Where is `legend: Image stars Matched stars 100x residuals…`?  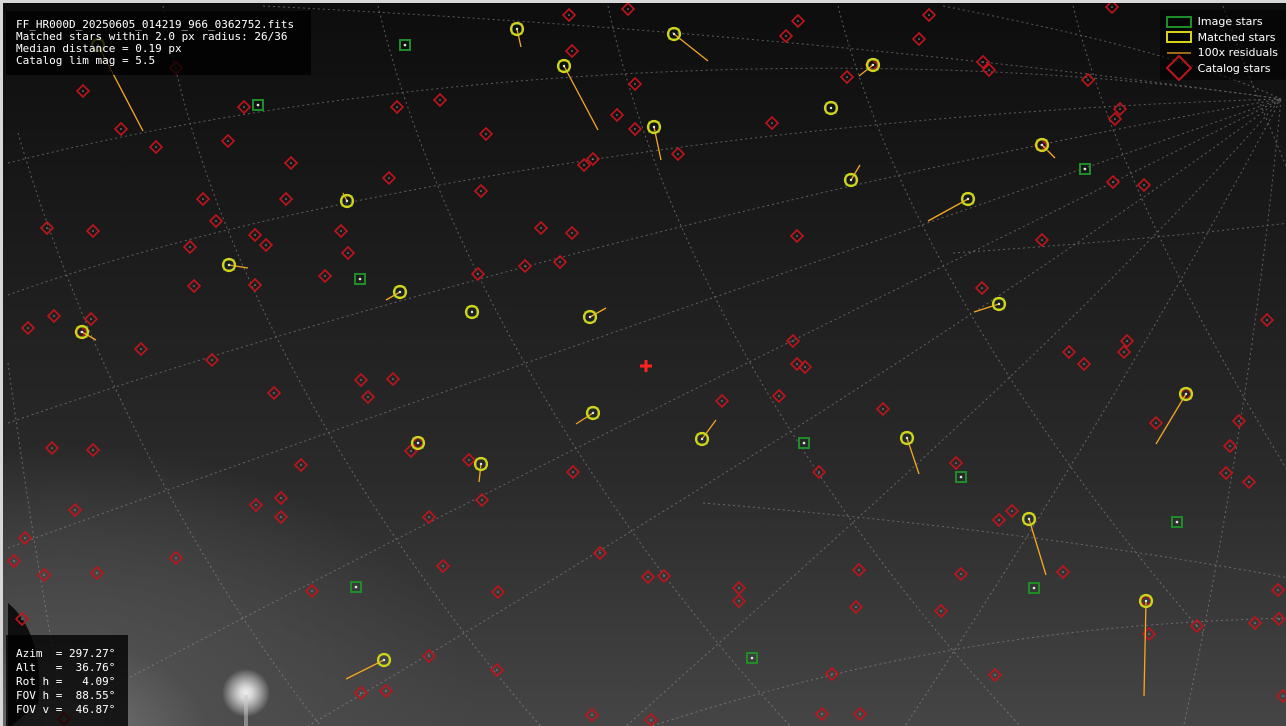
legend: Image stars Matched stars 100x residuals… is located at coordinates (1222, 46).